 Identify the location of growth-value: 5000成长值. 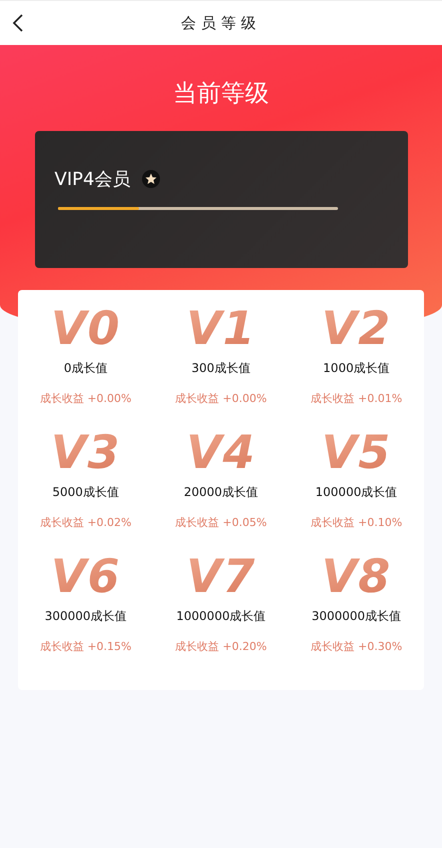
(85, 492).